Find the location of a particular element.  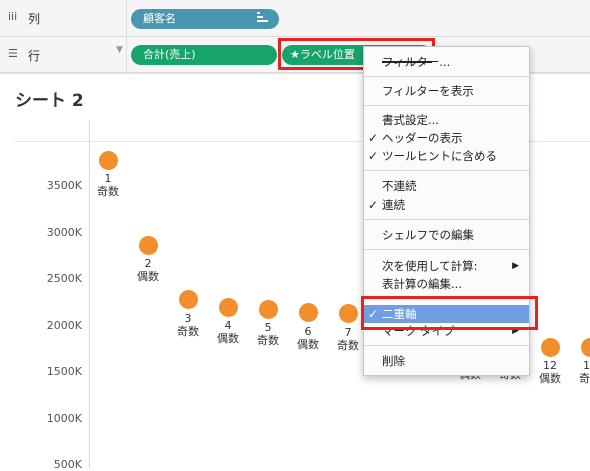

point-label: 5奇数 is located at coordinates (268, 334).